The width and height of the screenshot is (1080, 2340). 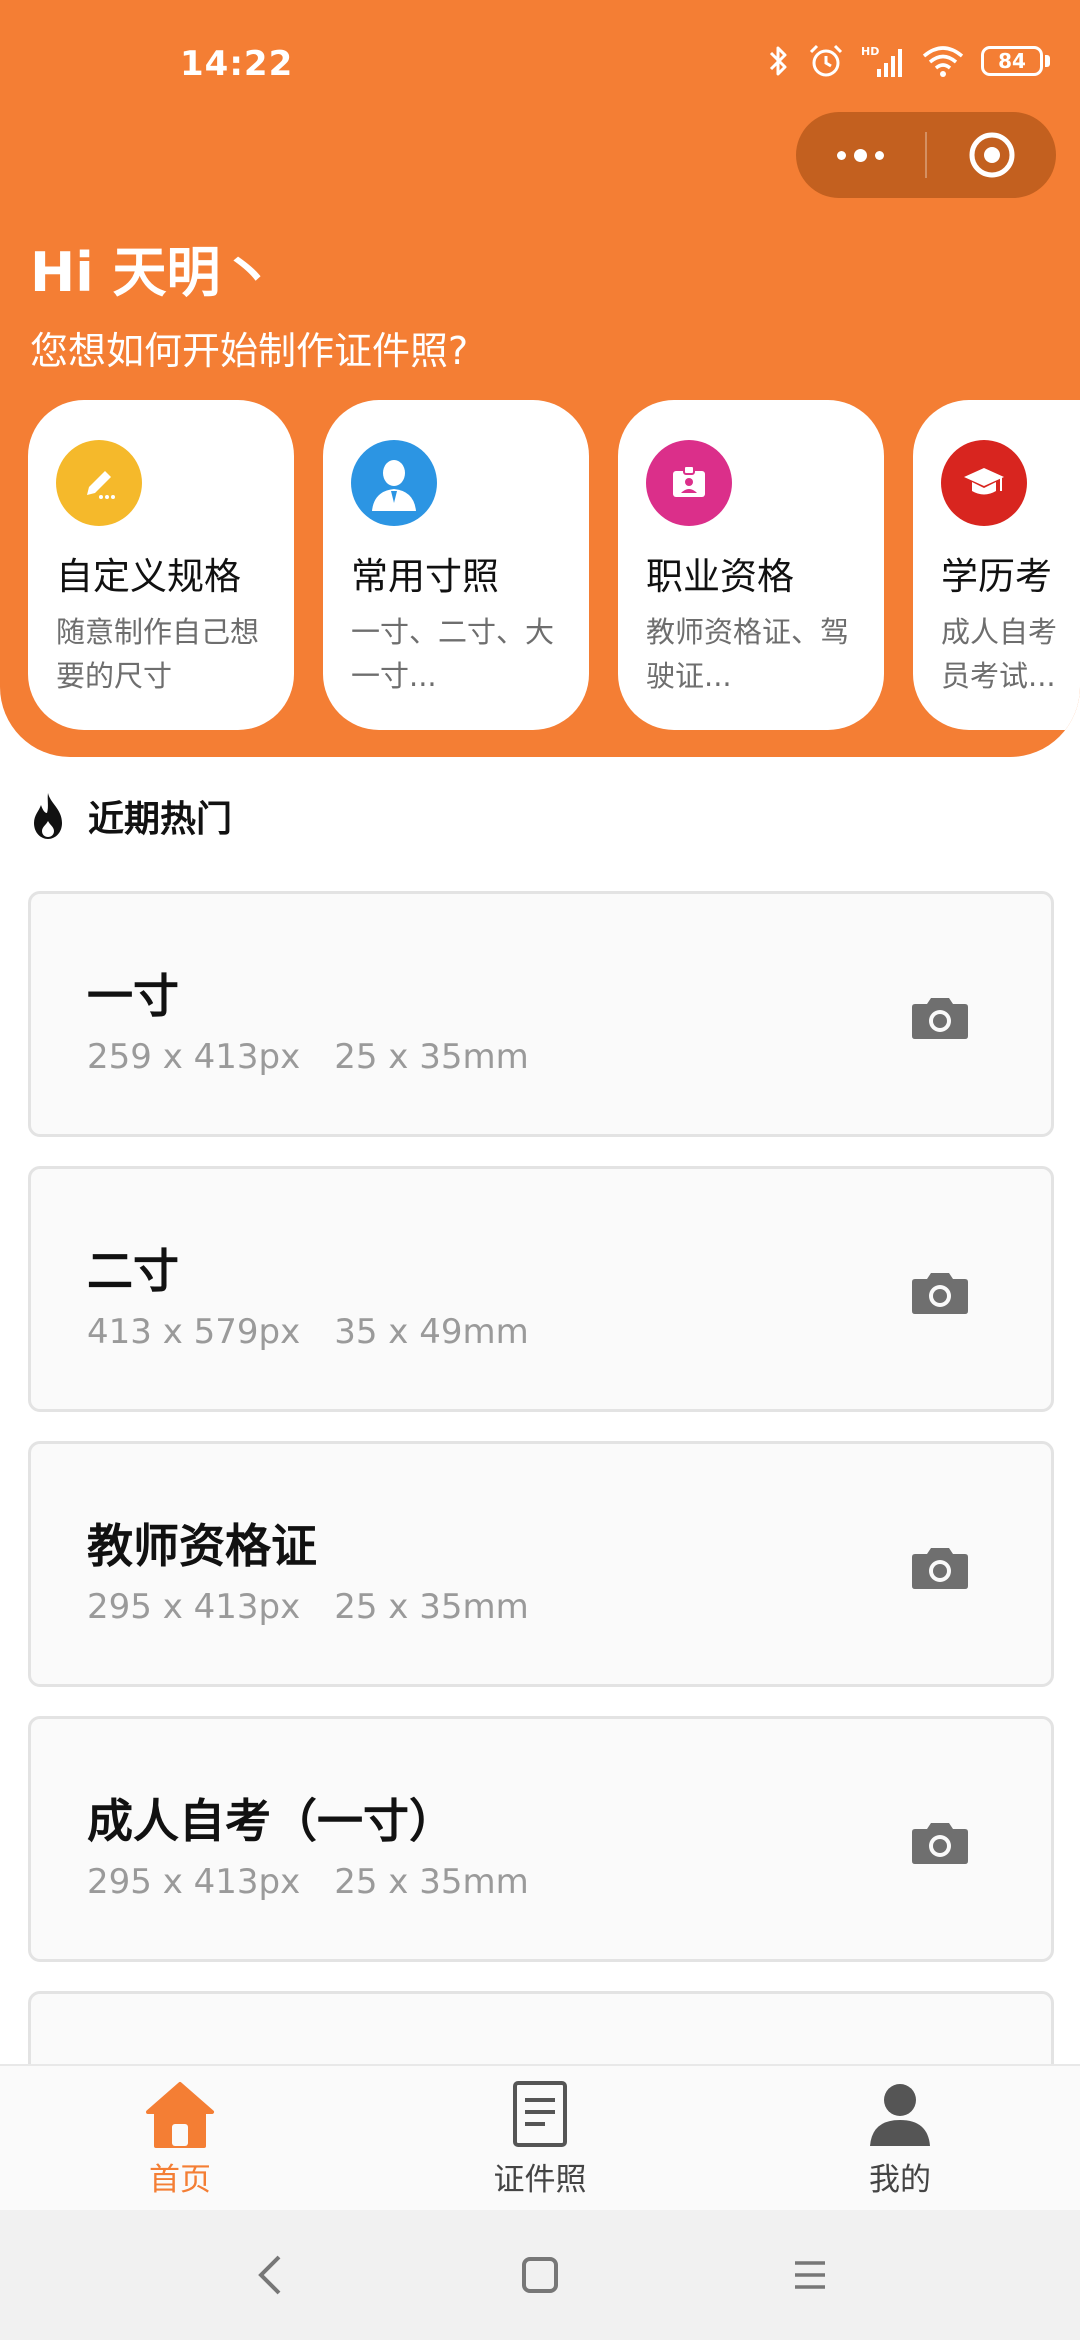 I want to click on list-item: 成人自考（一寸） 295 x 413px 25 x 35mm, so click(x=541, y=1839).